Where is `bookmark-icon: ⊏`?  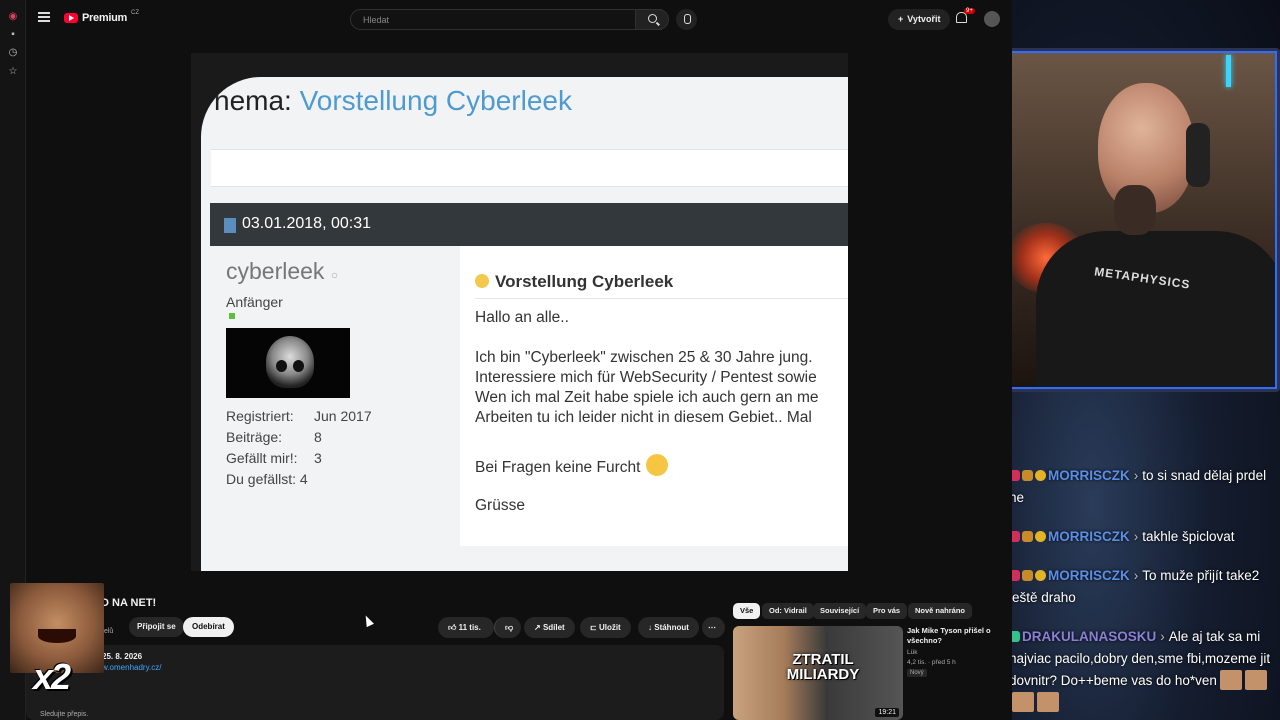
bookmark-icon: ⊏ is located at coordinates (594, 627).